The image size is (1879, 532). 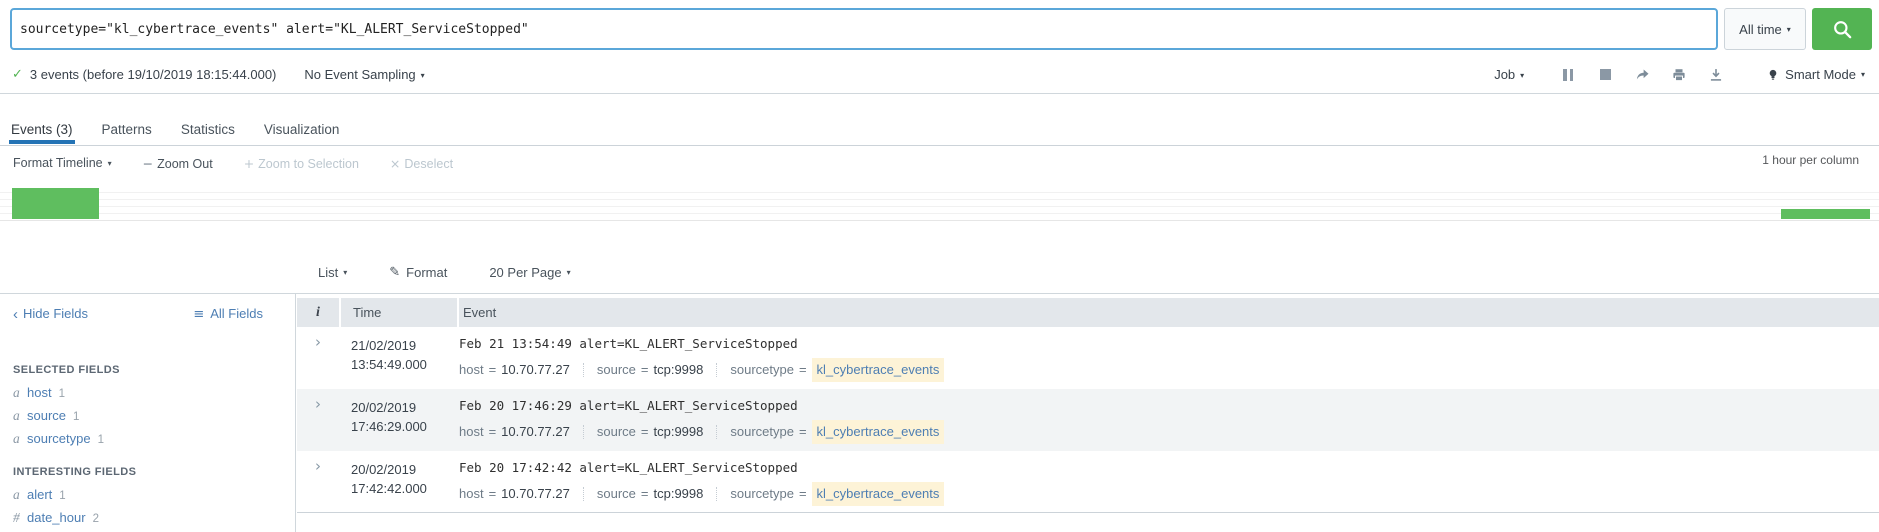 What do you see at coordinates (15, 314) in the screenshot?
I see `chevron-left-icon: ‹` at bounding box center [15, 314].